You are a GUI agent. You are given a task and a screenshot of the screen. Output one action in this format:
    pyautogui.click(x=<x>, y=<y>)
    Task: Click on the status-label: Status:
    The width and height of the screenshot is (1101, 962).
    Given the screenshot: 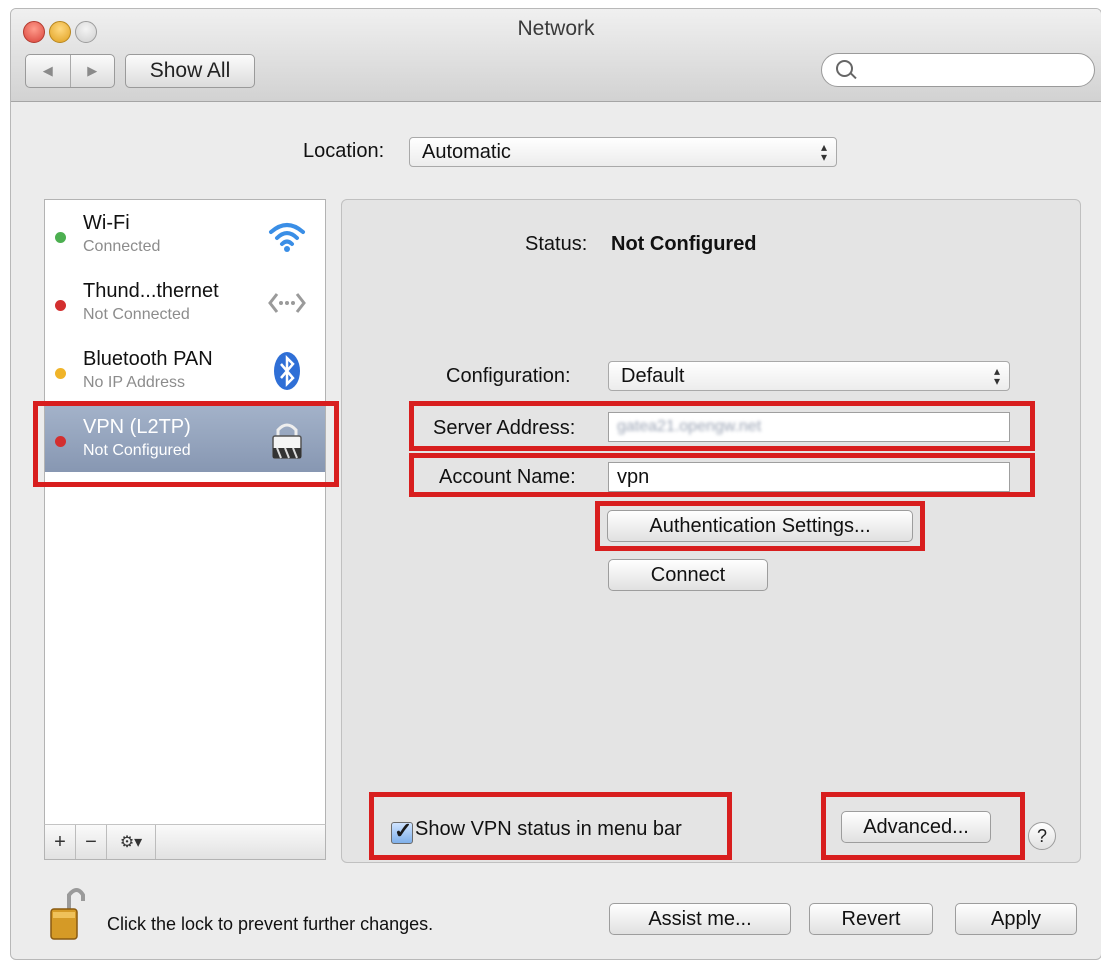 What is the action you would take?
    pyautogui.click(x=556, y=244)
    